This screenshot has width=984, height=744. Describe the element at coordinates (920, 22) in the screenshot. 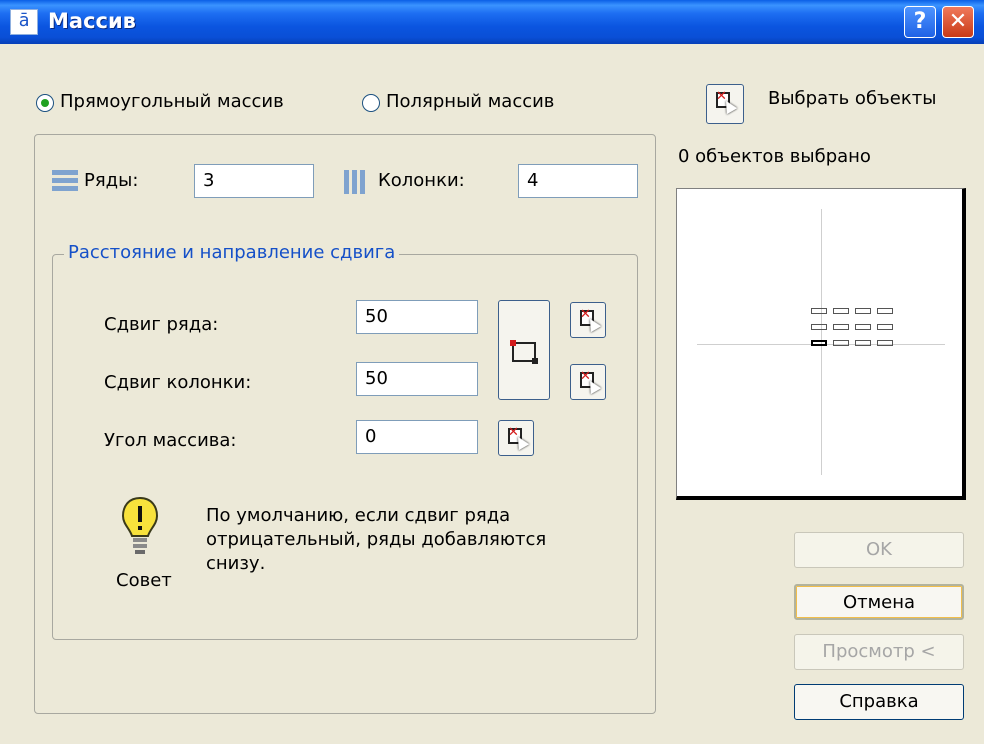

I see `help-icon: ?` at that location.